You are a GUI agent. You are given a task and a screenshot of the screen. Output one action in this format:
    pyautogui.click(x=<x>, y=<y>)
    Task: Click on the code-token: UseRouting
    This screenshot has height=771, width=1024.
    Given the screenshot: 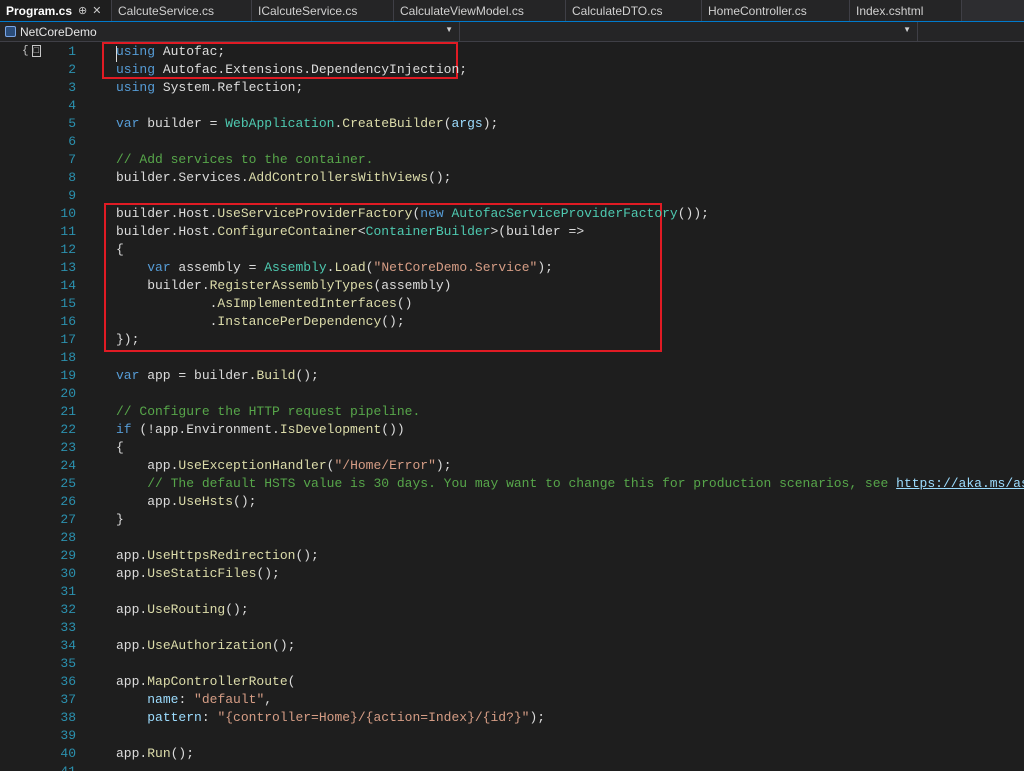 What is the action you would take?
    pyautogui.click(x=186, y=609)
    